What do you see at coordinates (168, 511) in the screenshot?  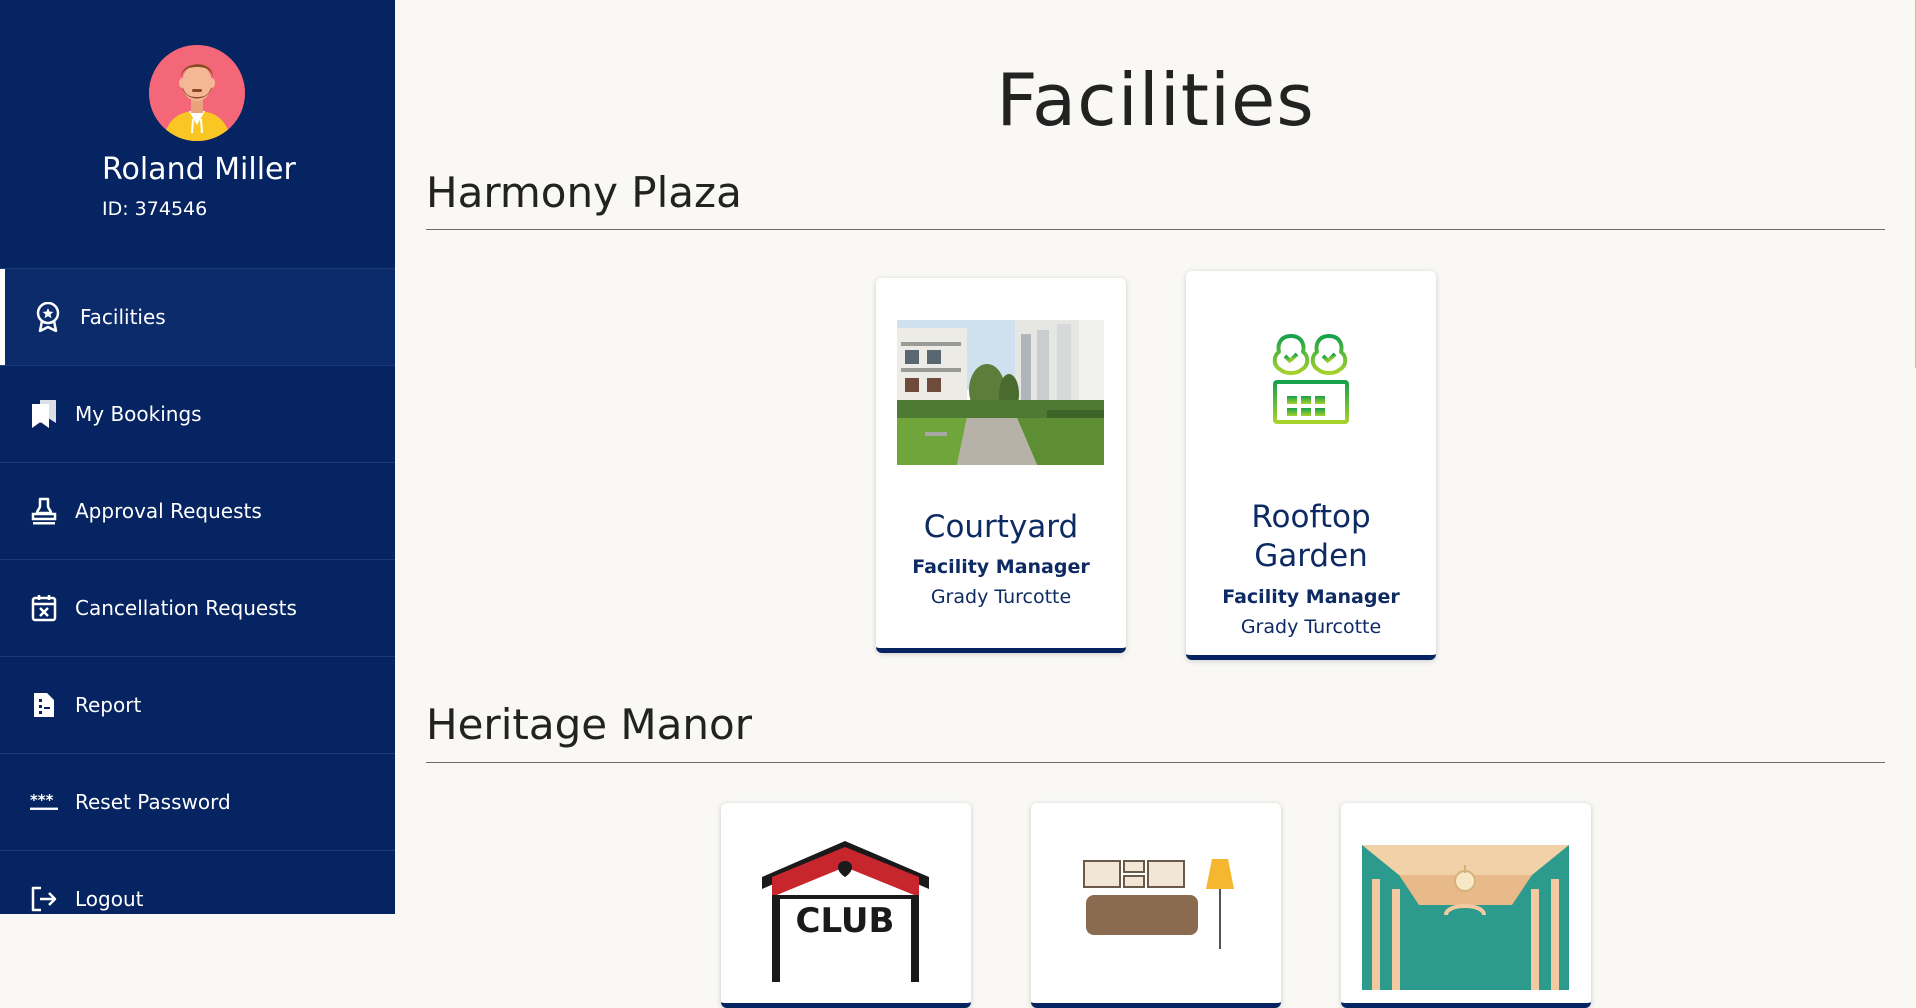 I see `sidebar-item-label: Approval Requests` at bounding box center [168, 511].